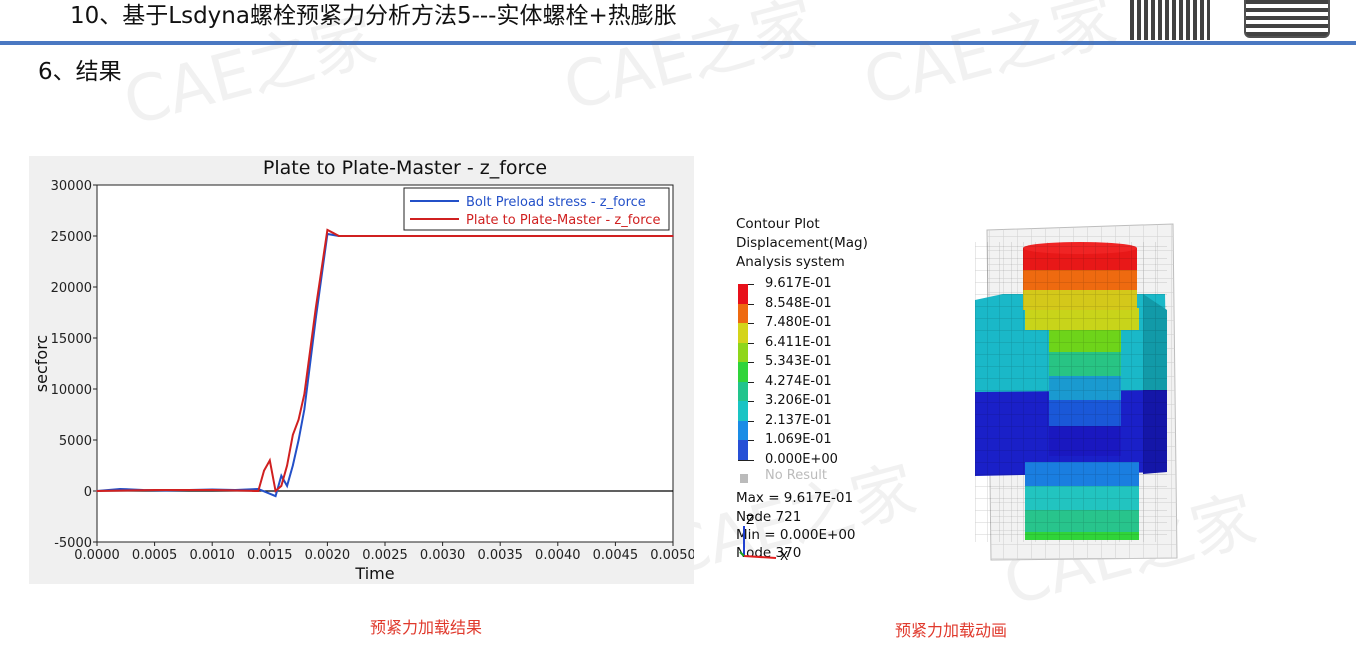  I want to click on chart-caption: 预紧力加载结果, so click(426, 627).